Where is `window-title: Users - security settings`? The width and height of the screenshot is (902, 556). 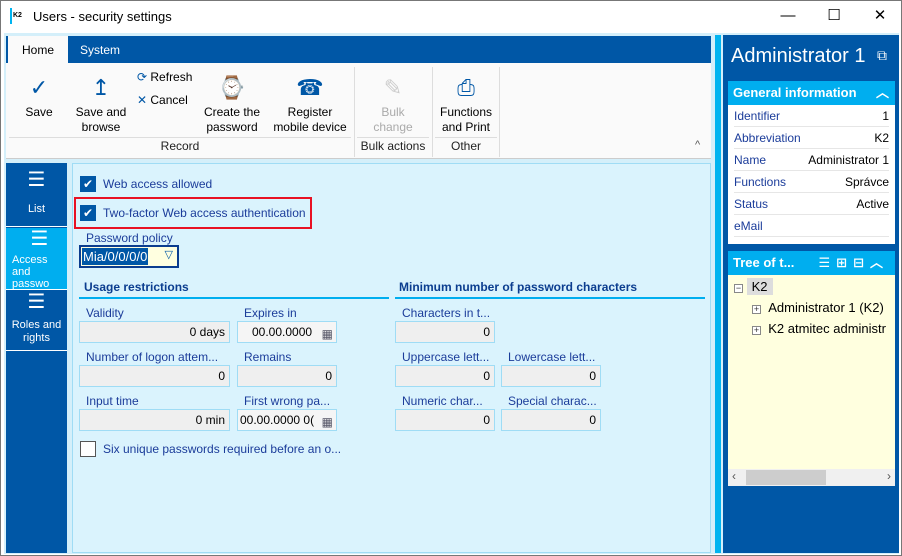
window-title: Users - security settings is located at coordinates (102, 16).